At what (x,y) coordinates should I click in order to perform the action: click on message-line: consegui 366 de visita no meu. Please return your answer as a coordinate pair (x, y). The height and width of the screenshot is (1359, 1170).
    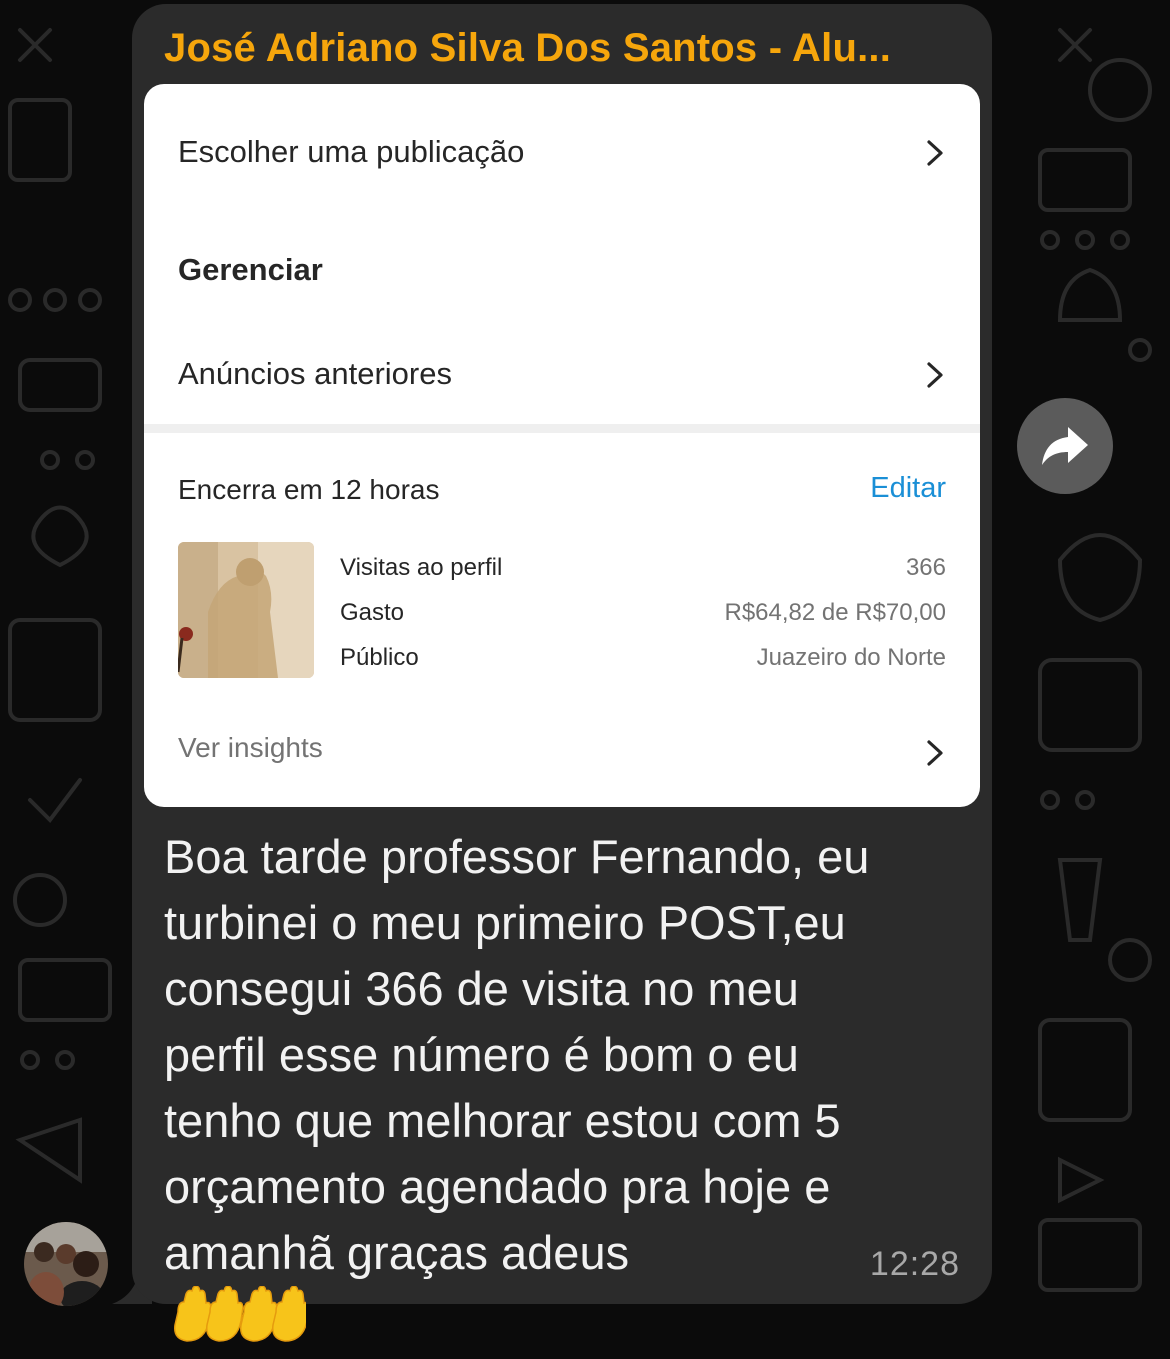
    Looking at the image, I should click on (481, 988).